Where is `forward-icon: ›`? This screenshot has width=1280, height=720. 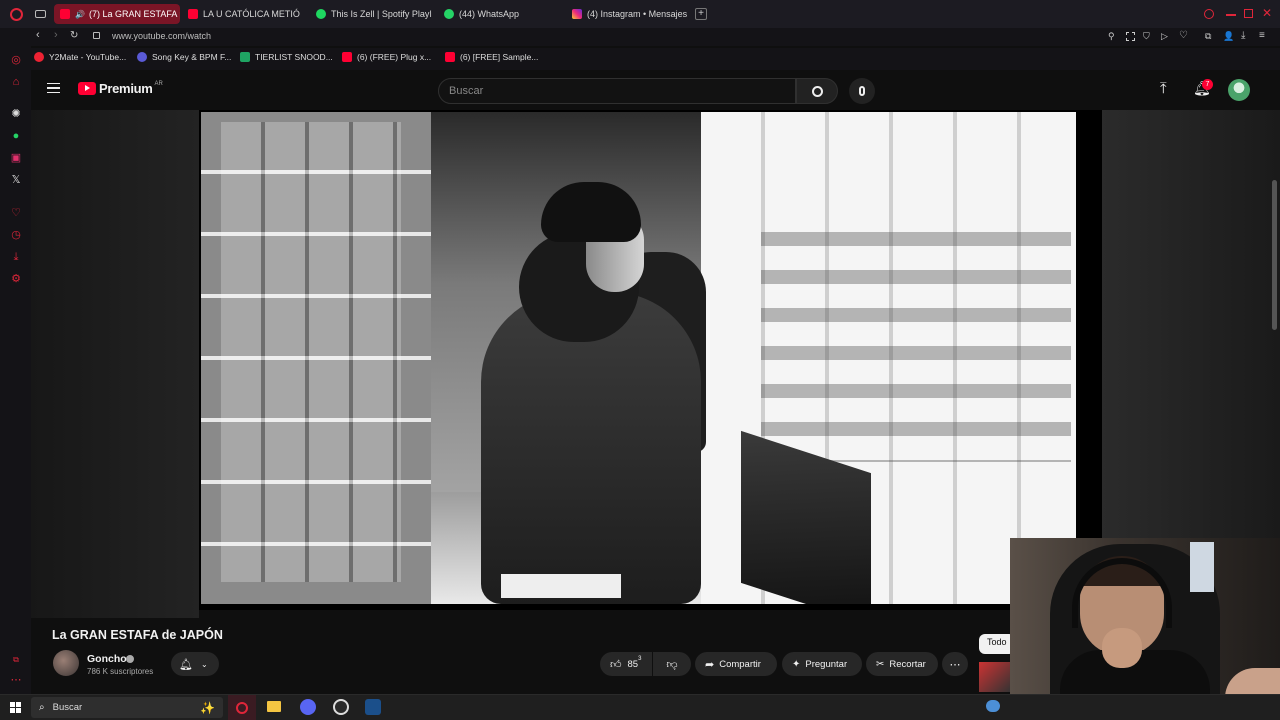 forward-icon: › is located at coordinates (56, 35).